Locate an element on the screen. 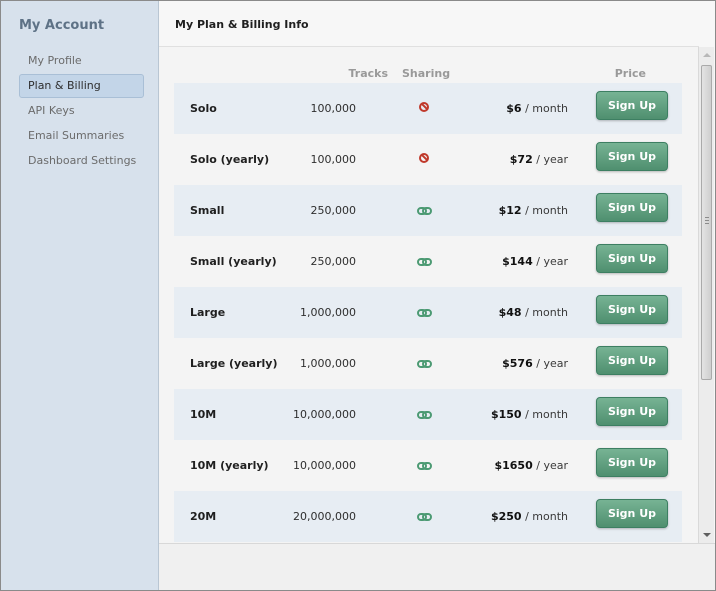 The image size is (716, 591). price-value: $1650 / year is located at coordinates (517, 465).